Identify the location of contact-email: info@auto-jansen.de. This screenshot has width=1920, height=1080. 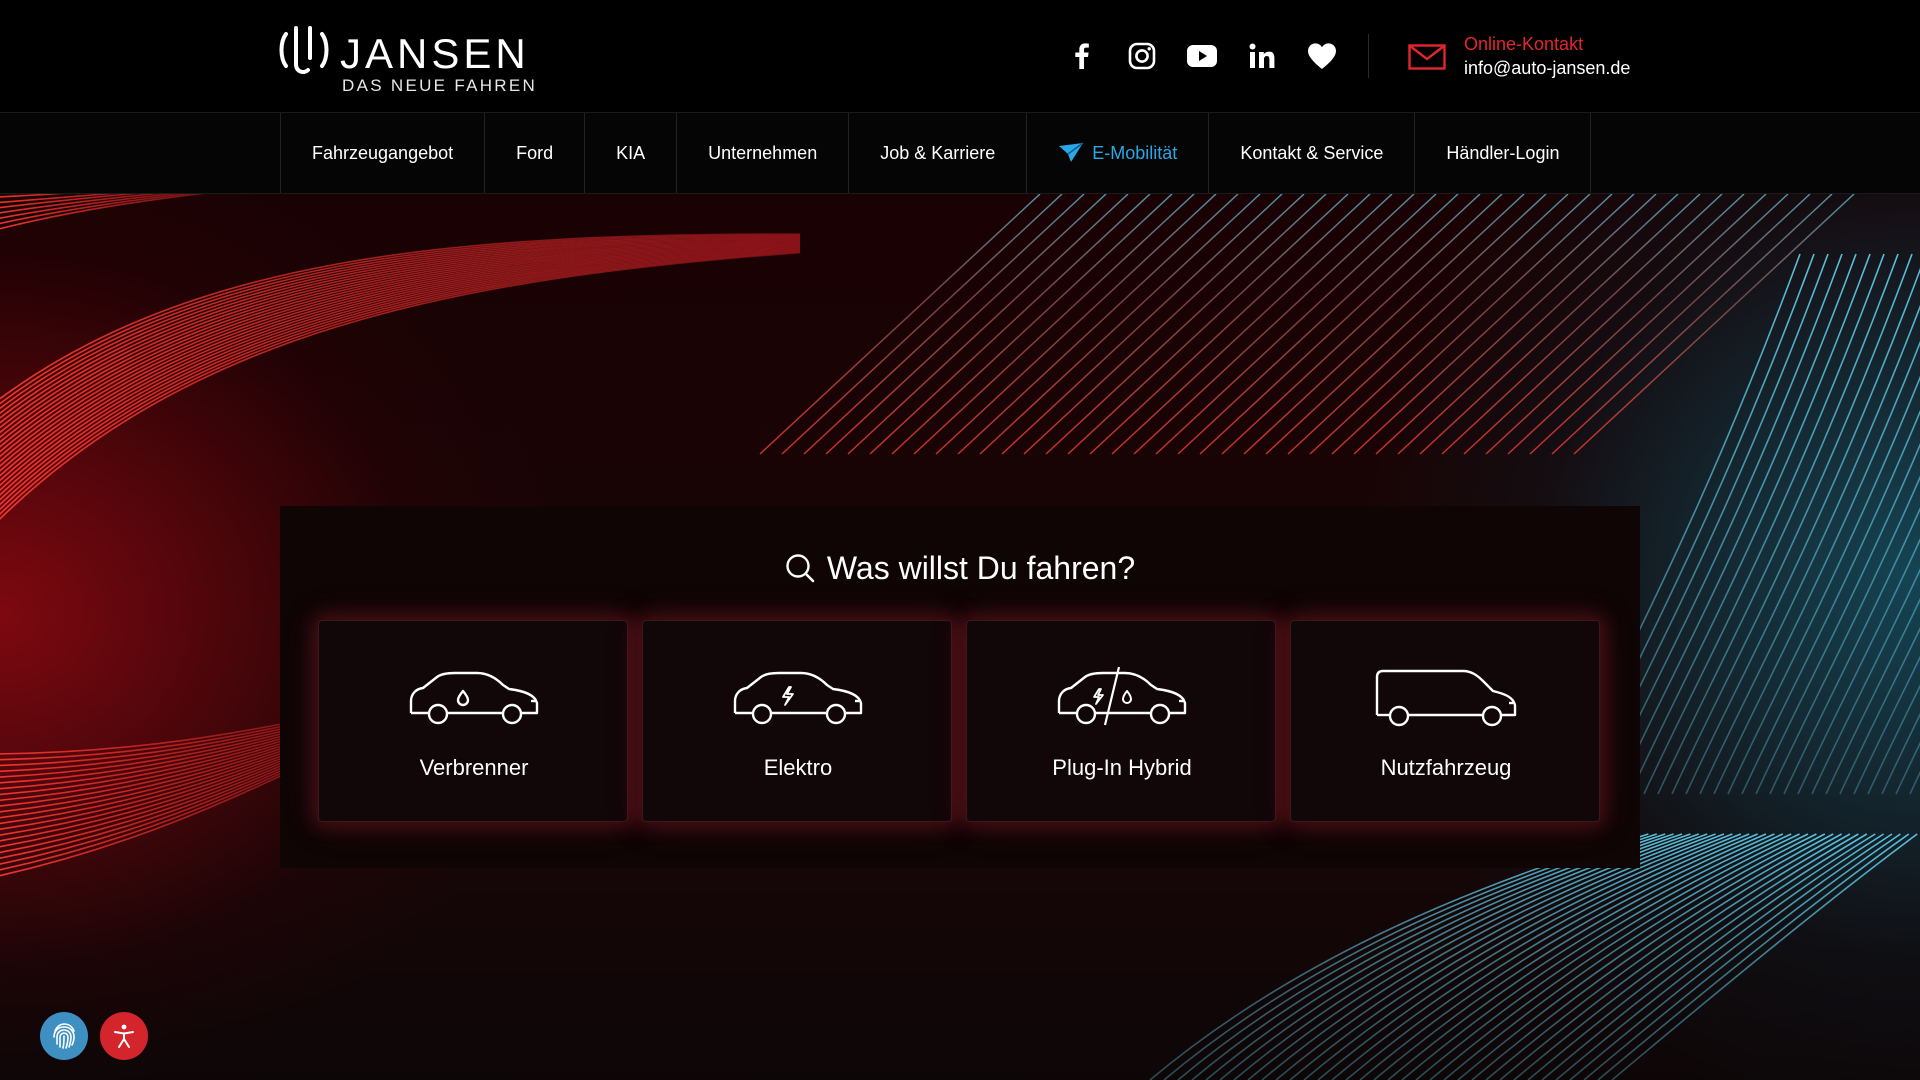
(1547, 68).